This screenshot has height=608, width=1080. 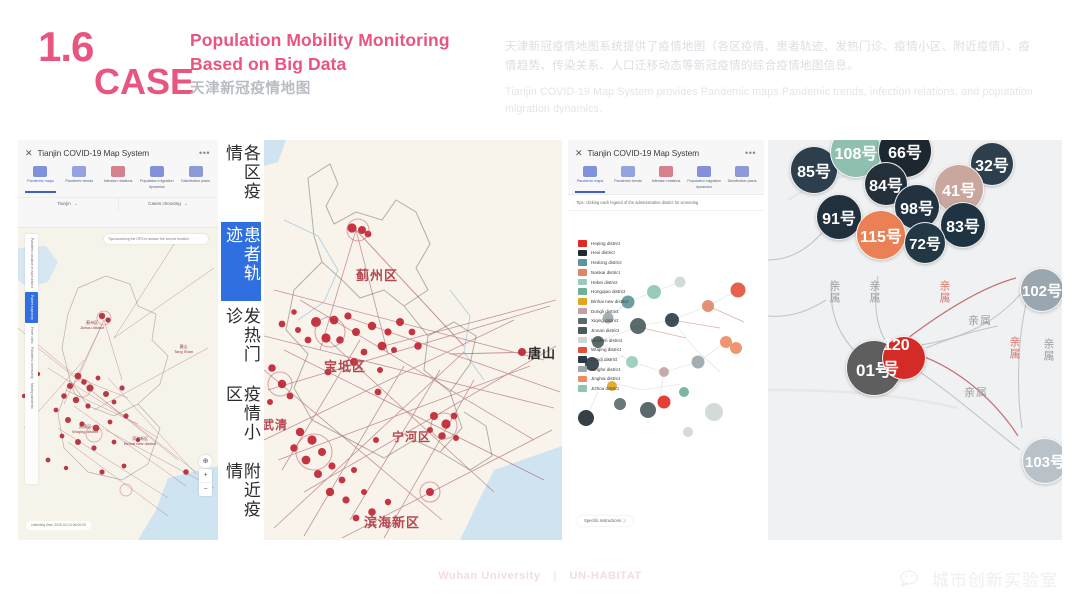 I want to click on rail-item-trajectory: Patient trajectory, so click(x=31, y=307).